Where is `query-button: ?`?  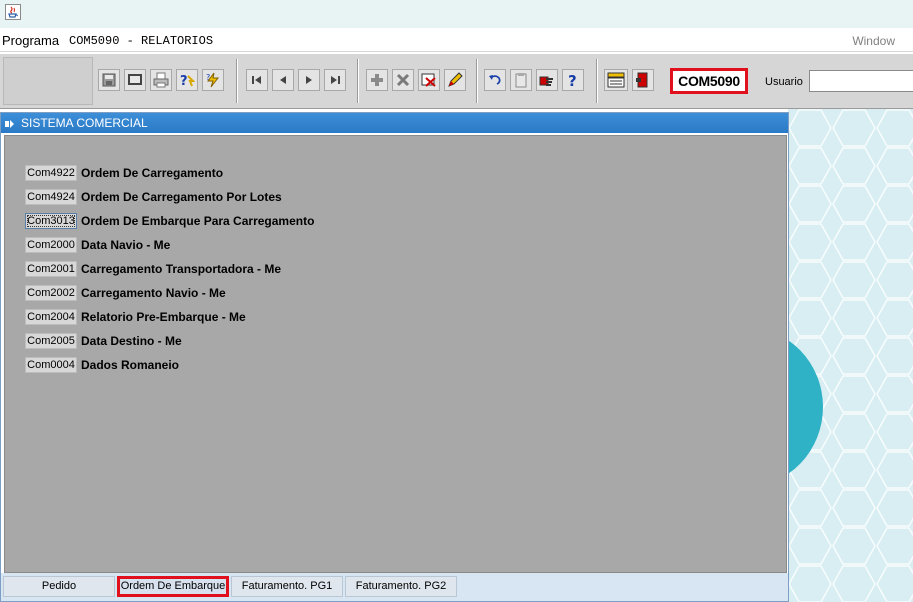 query-button: ? is located at coordinates (187, 80).